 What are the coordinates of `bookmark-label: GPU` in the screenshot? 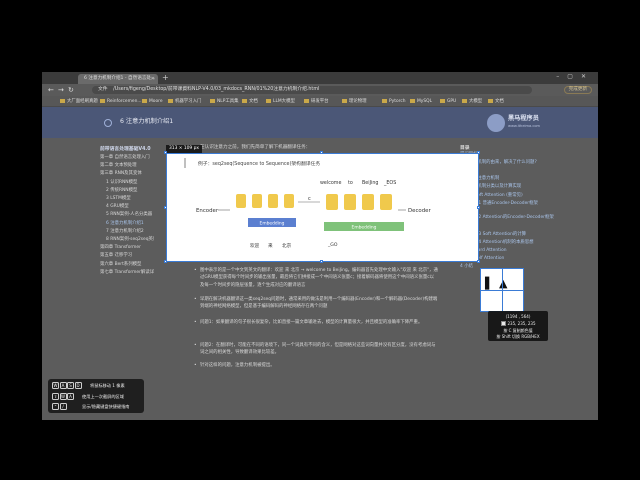 It's located at (452, 101).